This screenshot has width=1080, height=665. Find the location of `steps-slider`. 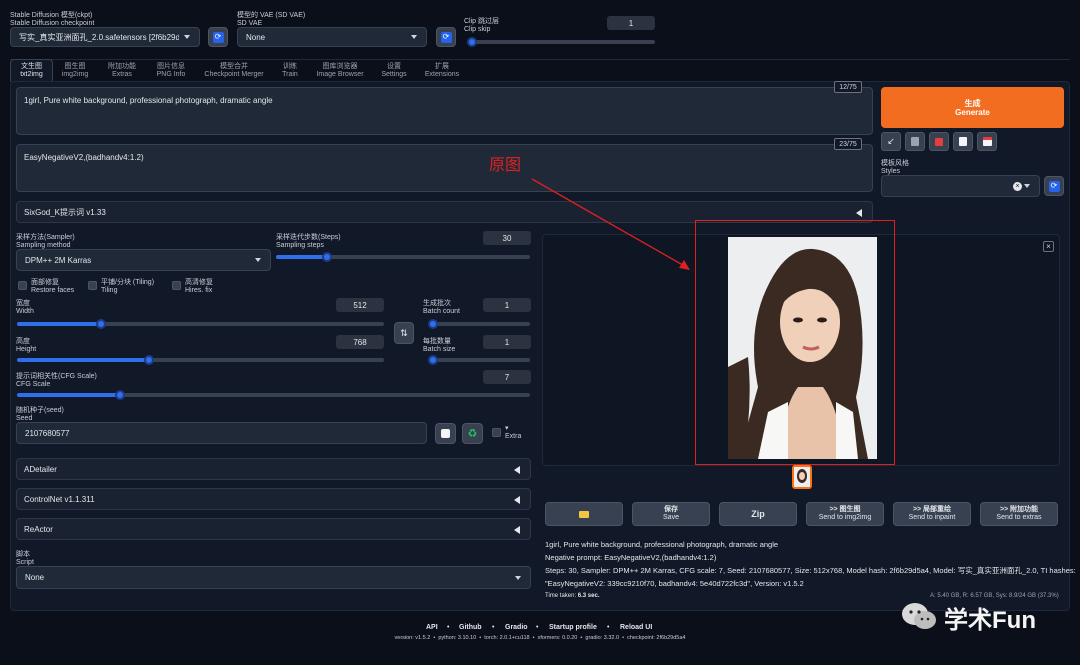

steps-slider is located at coordinates (403, 257).